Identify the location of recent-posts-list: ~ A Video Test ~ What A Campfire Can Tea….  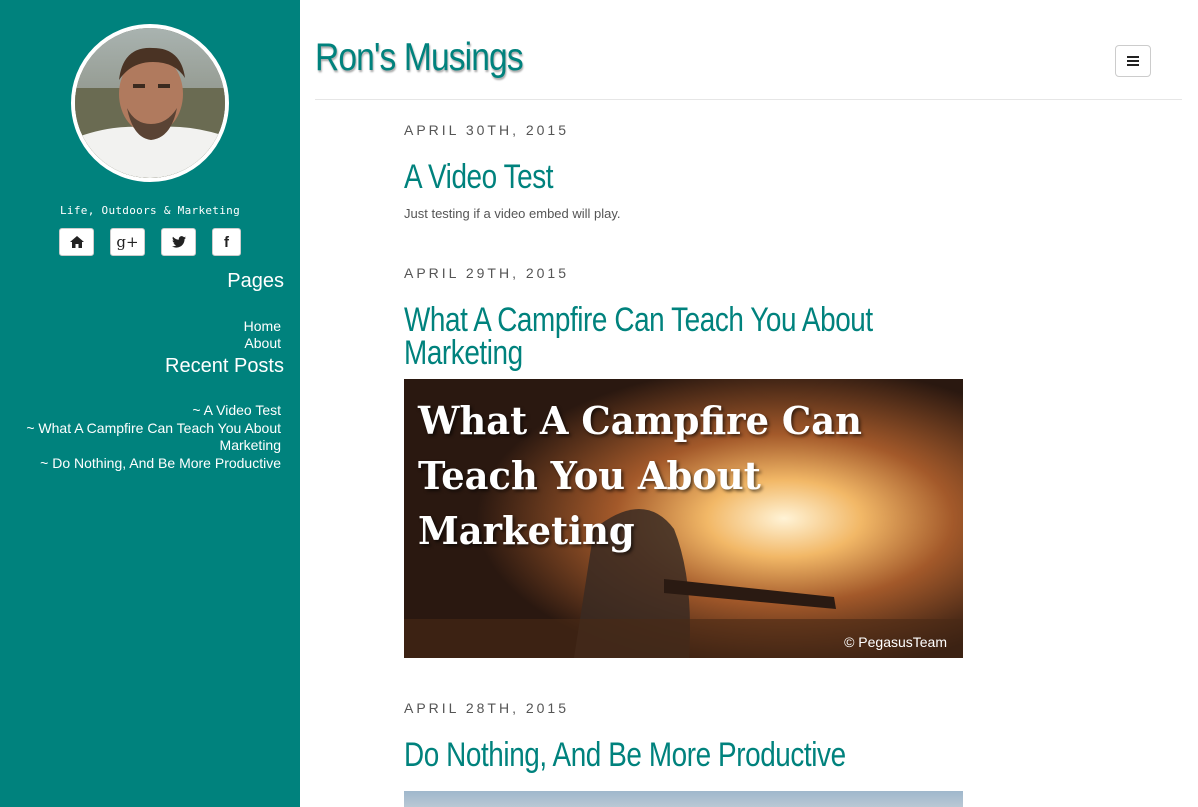
(146, 437).